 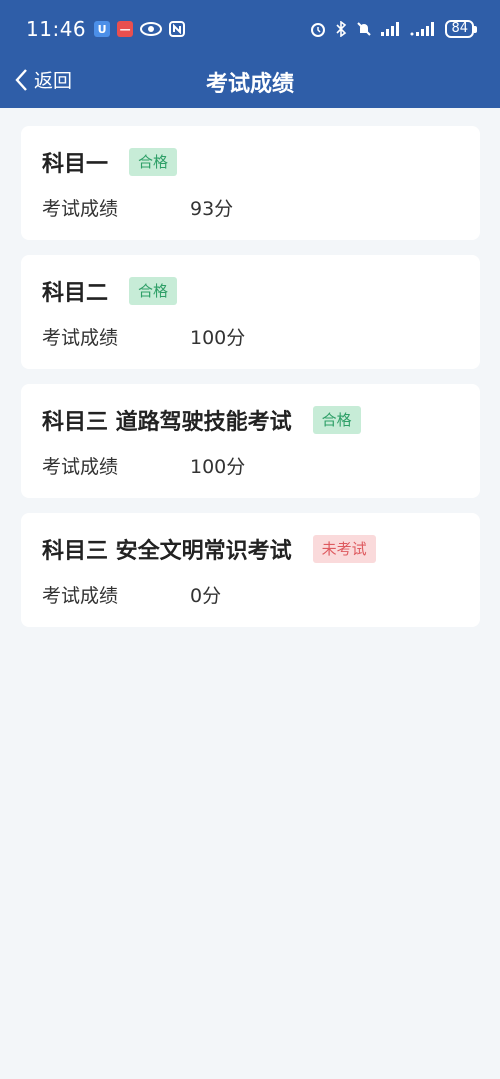 I want to click on score-value: 93分, so click(x=212, y=209).